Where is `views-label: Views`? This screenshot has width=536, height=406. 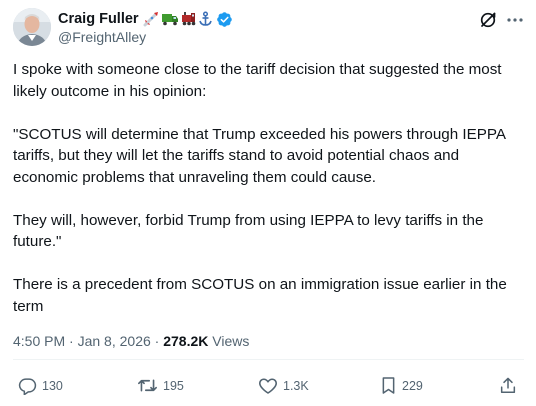
views-label: Views is located at coordinates (231, 341).